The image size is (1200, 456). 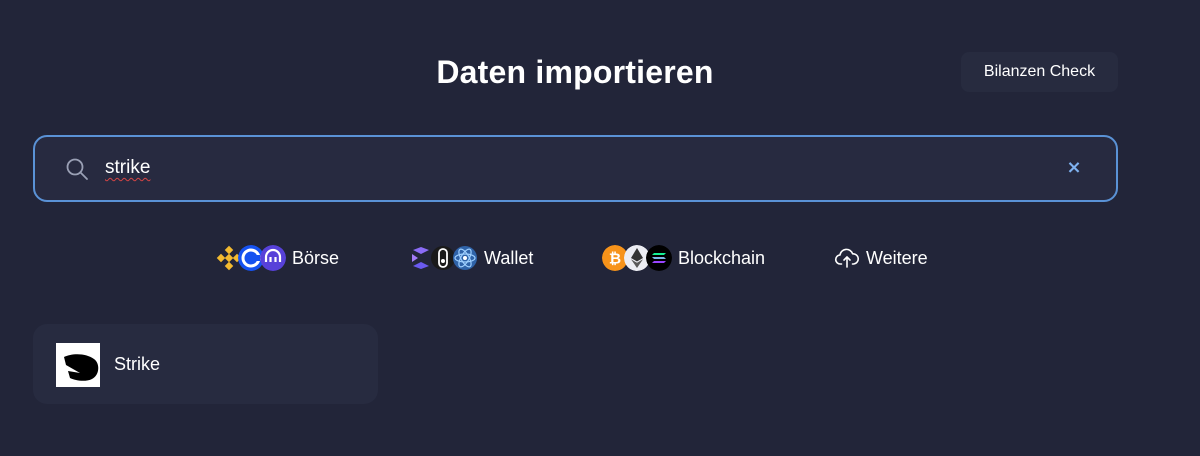 I want to click on category-bar: Börse Wallet ₿ Blockchain Weitere, so click(x=575, y=258).